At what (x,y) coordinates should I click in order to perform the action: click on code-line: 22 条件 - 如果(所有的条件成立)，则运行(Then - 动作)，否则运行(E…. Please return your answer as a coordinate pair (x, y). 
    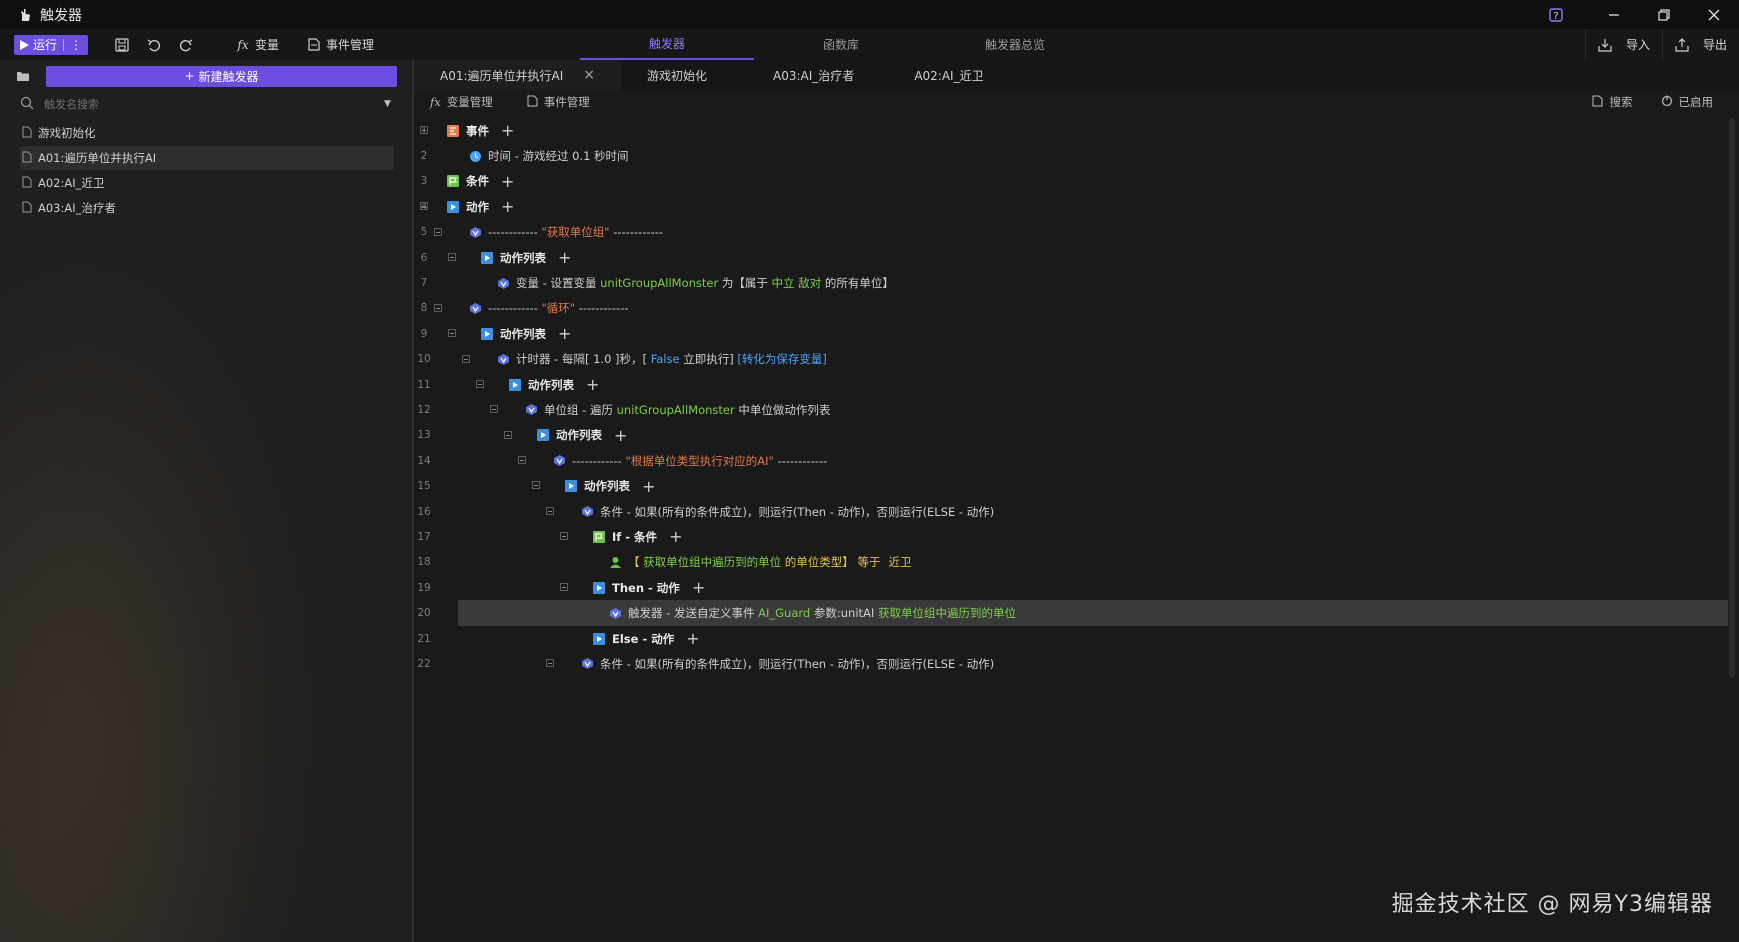
    Looking at the image, I should click on (1076, 663).